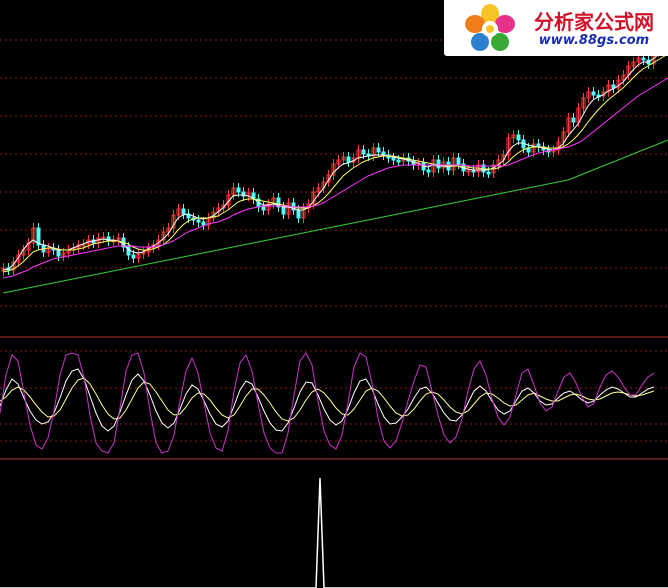  I want to click on flower-logo-icon, so click(490, 27).